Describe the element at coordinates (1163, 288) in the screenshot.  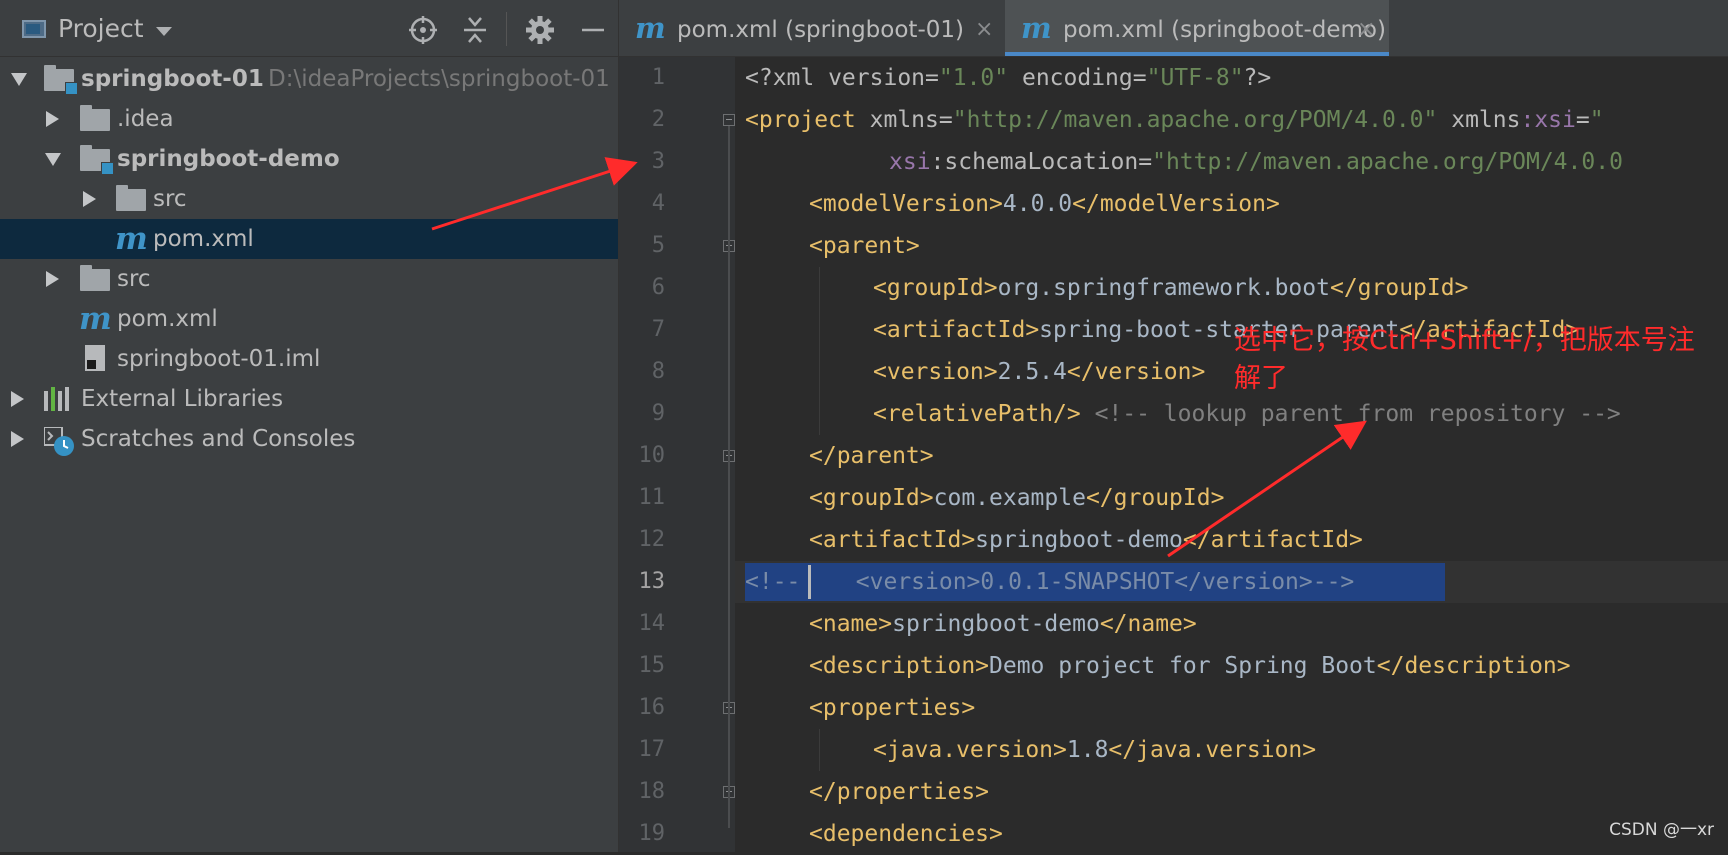
I see `code-token: org.springframework.boot` at that location.